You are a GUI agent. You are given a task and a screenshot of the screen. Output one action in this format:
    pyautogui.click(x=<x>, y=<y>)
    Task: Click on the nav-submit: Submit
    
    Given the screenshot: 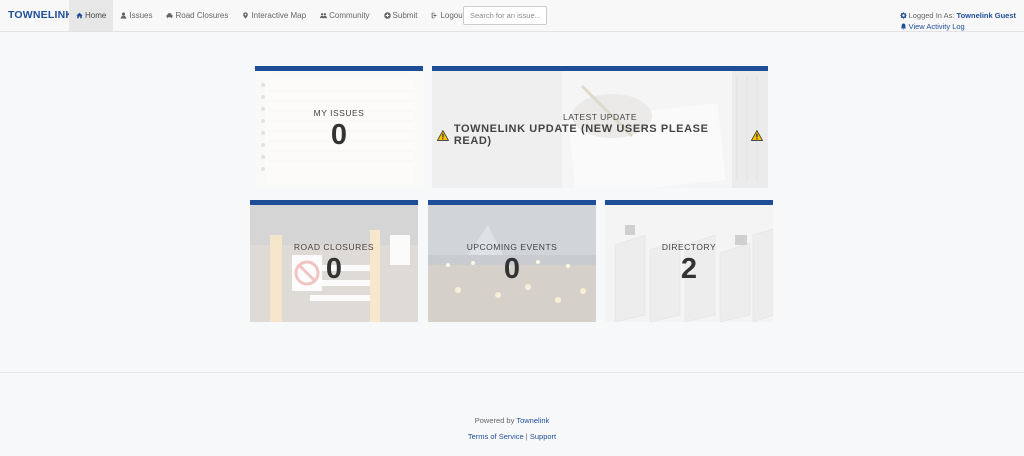 What is the action you would take?
    pyautogui.click(x=401, y=15)
    